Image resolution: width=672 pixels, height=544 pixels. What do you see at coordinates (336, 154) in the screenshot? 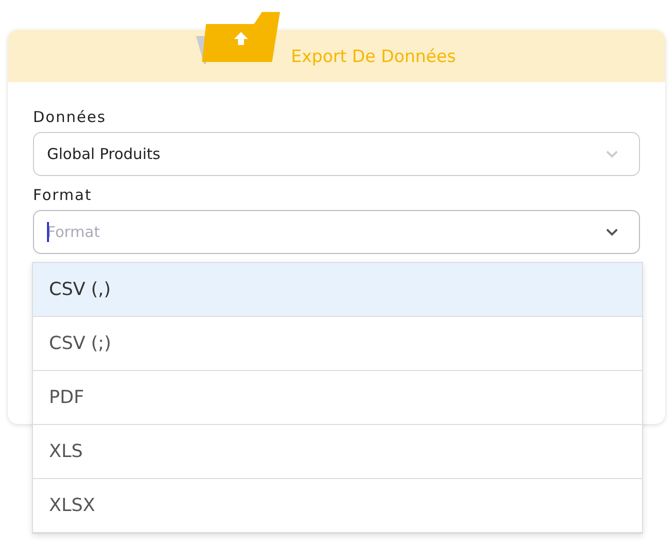
I see `select-field: Global Produits` at bounding box center [336, 154].